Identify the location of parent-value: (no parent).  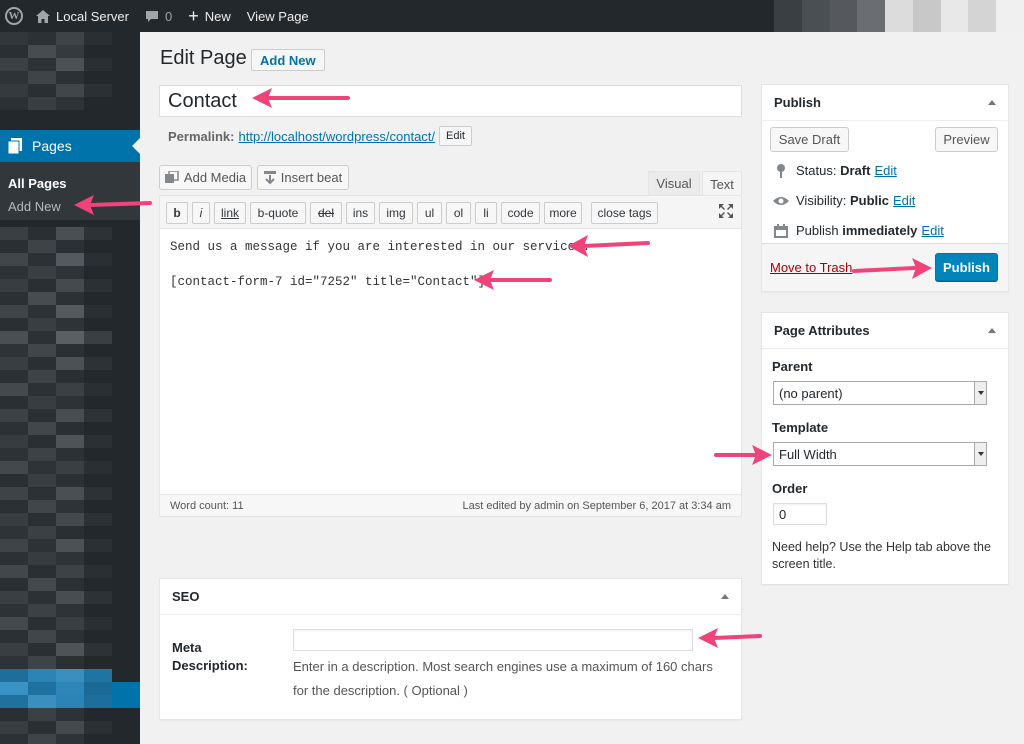
(811, 393).